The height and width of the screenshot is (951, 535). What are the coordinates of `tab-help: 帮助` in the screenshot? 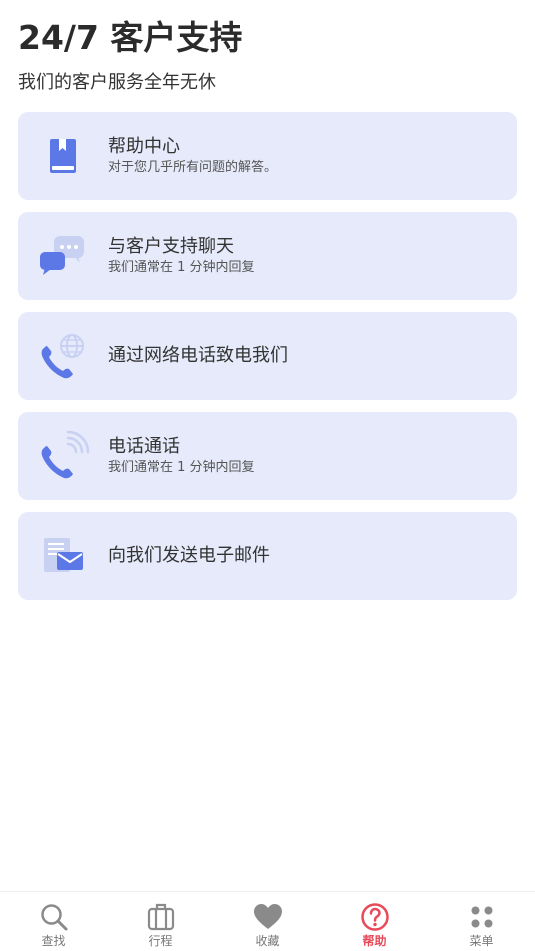 It's located at (374, 921).